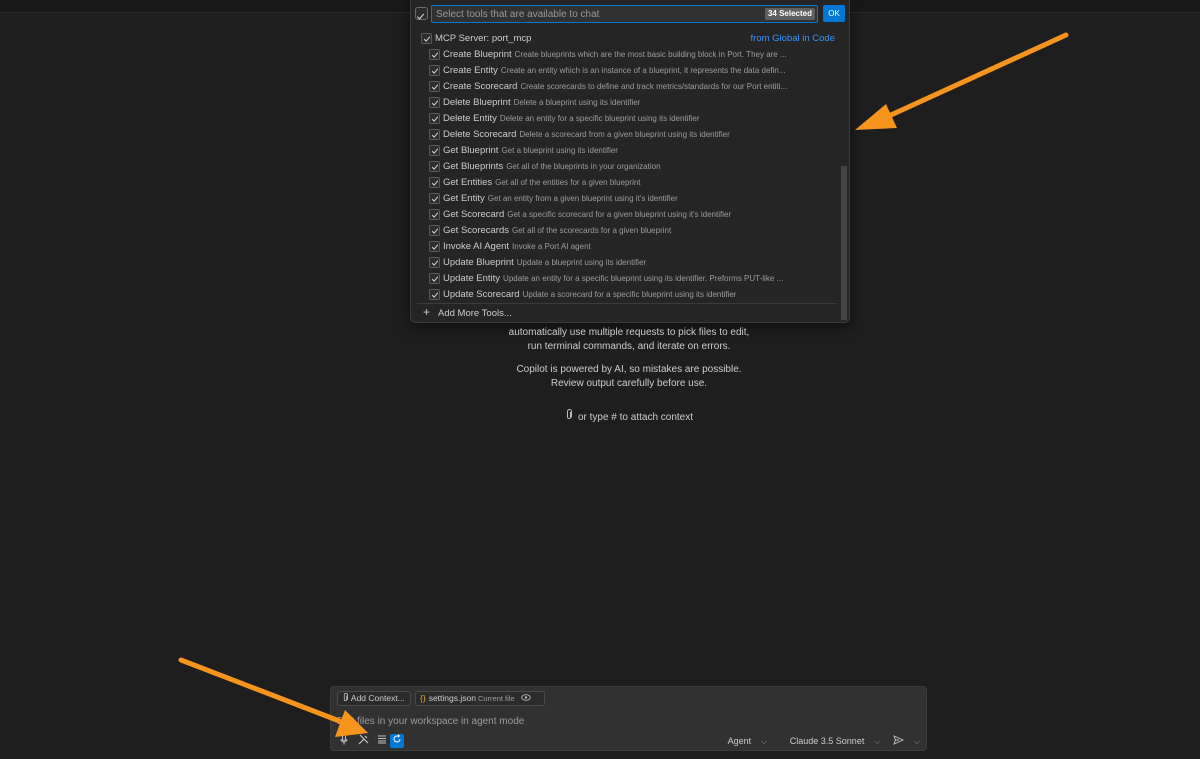 The image size is (1200, 759). I want to click on chat-input, so click(617, 721).